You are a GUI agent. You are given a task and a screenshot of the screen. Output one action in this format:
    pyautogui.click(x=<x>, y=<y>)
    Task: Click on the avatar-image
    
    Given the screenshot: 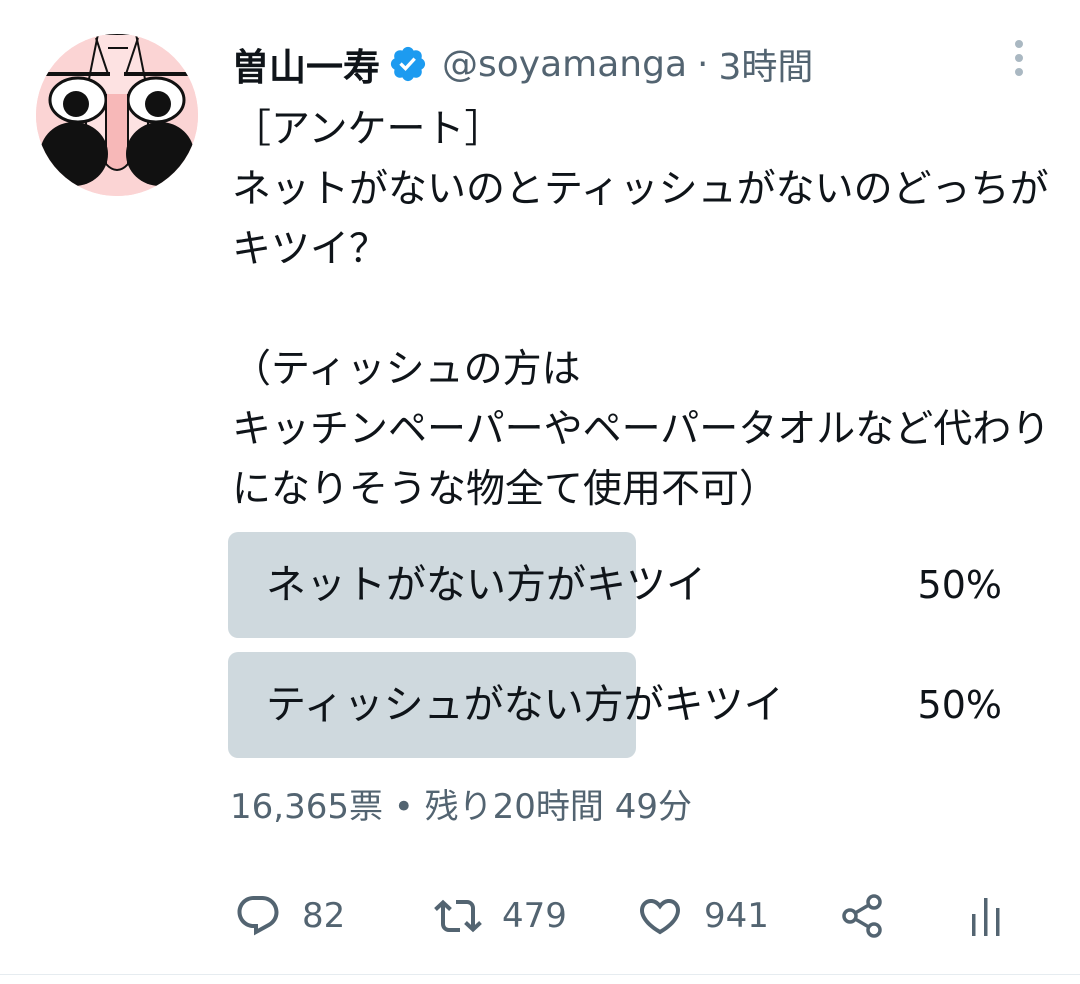 What is the action you would take?
    pyautogui.click(x=117, y=115)
    